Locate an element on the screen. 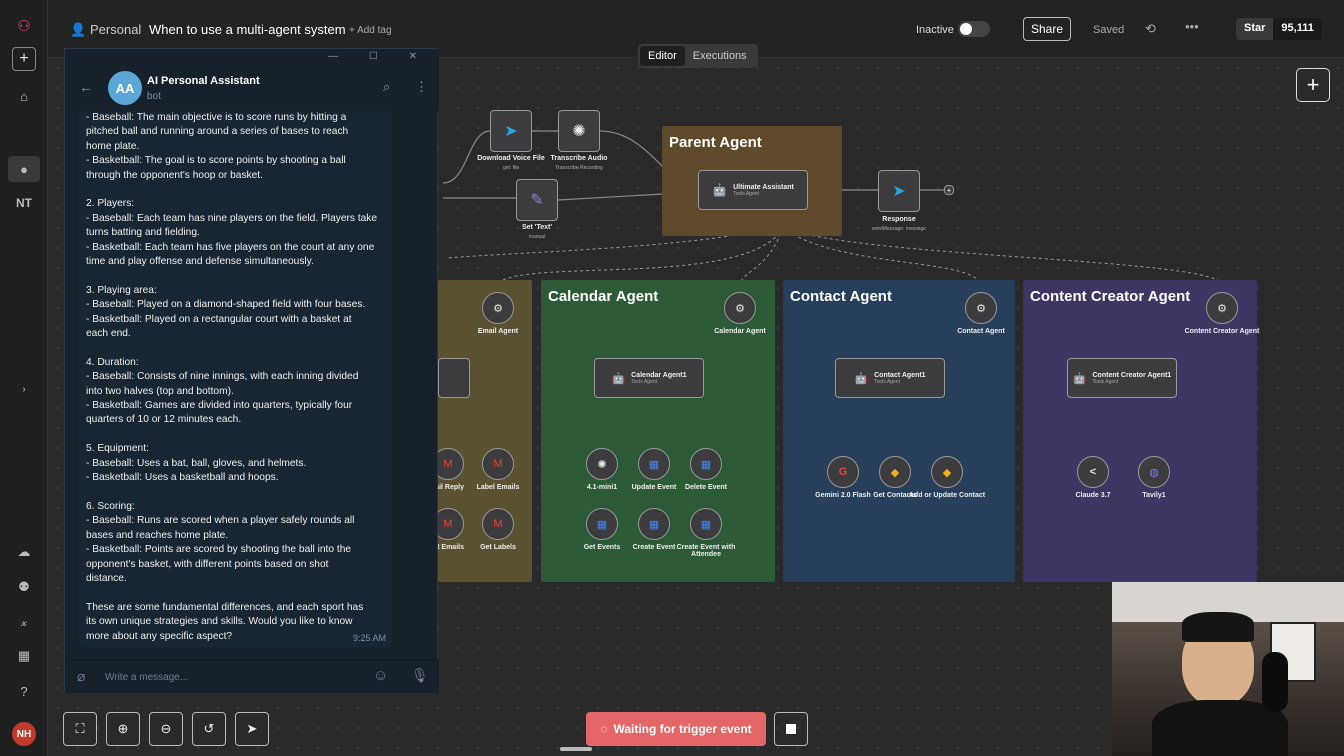  more-icon: ••• is located at coordinates (1192, 26).